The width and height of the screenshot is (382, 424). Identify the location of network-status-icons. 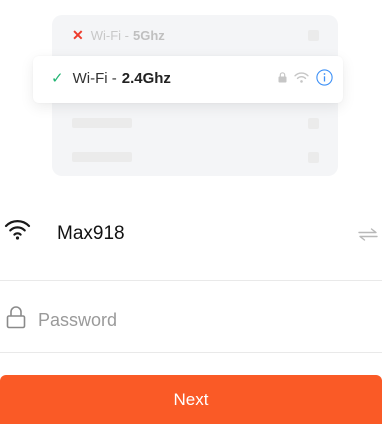
(305, 77).